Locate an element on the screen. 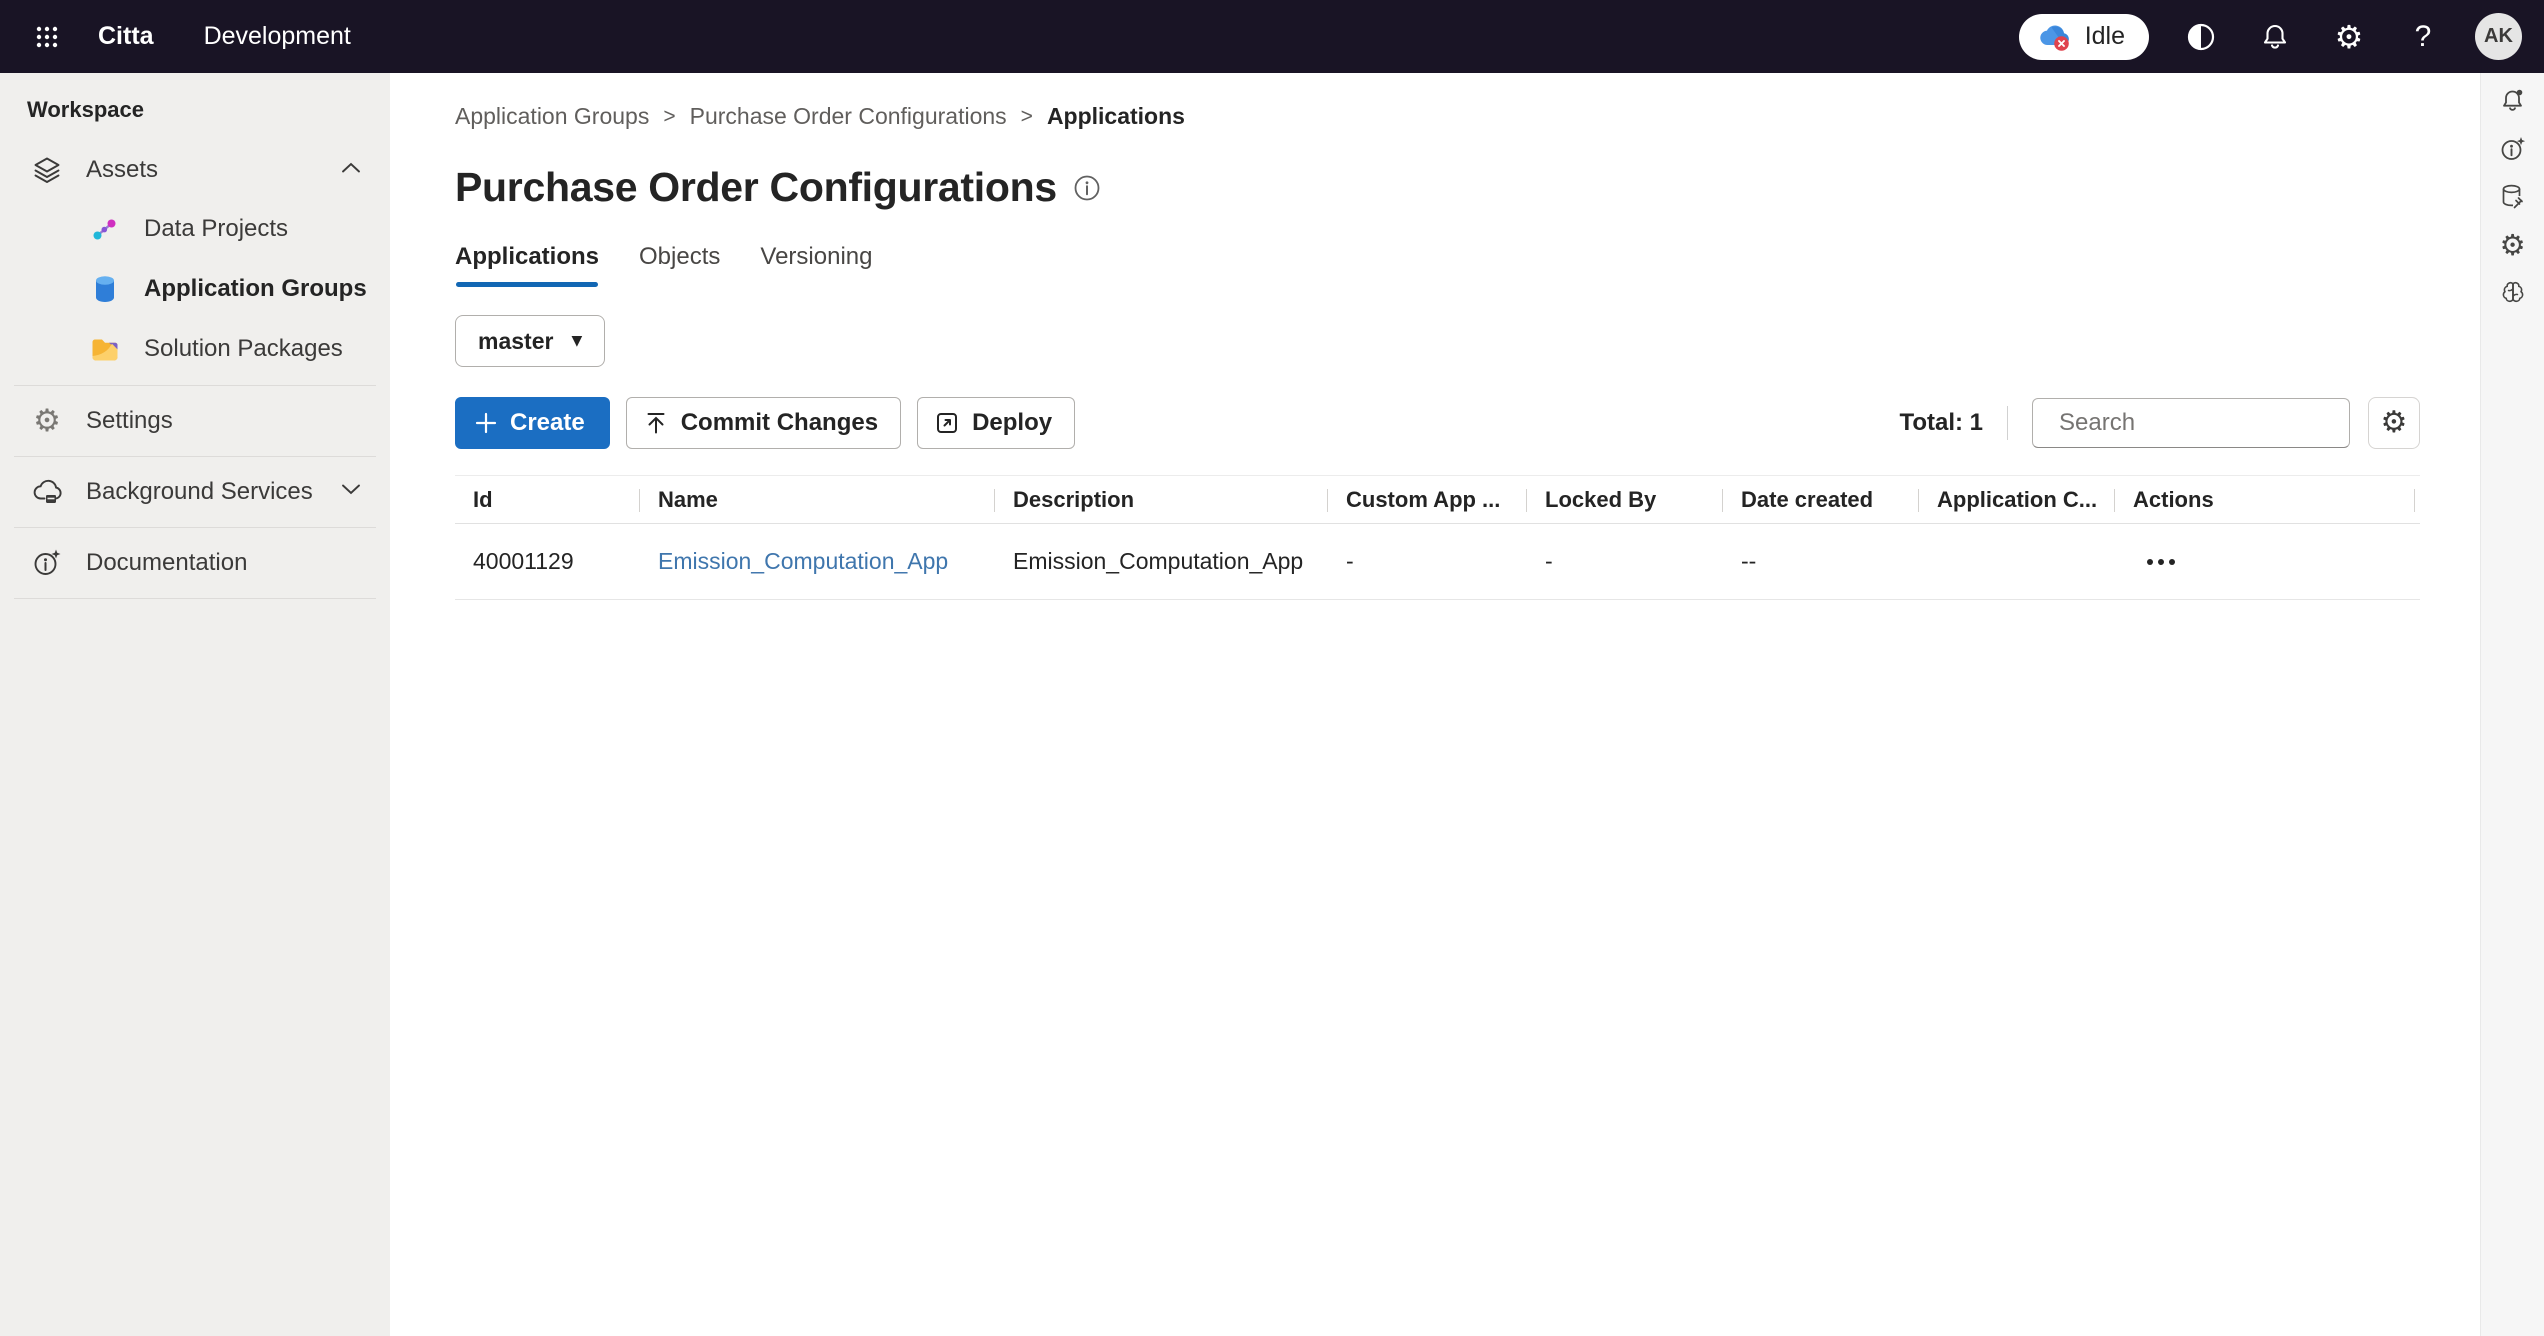  tab-bar: Applications Objects Versioning is located at coordinates (1437, 265).